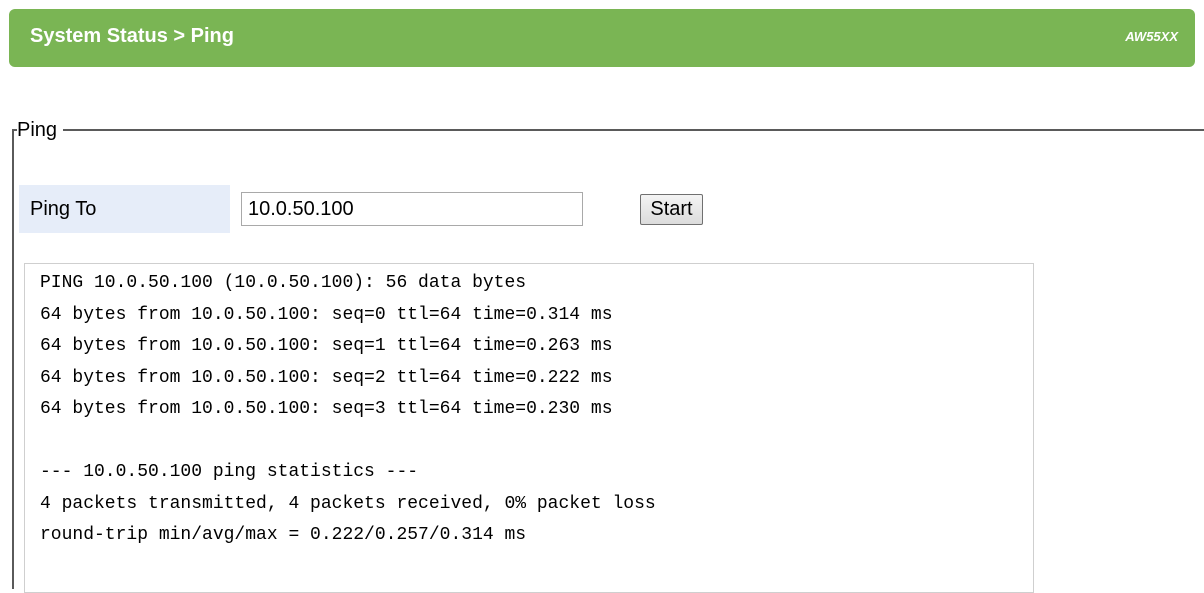  What do you see at coordinates (1151, 36) in the screenshot?
I see `model-name: AW55XX` at bounding box center [1151, 36].